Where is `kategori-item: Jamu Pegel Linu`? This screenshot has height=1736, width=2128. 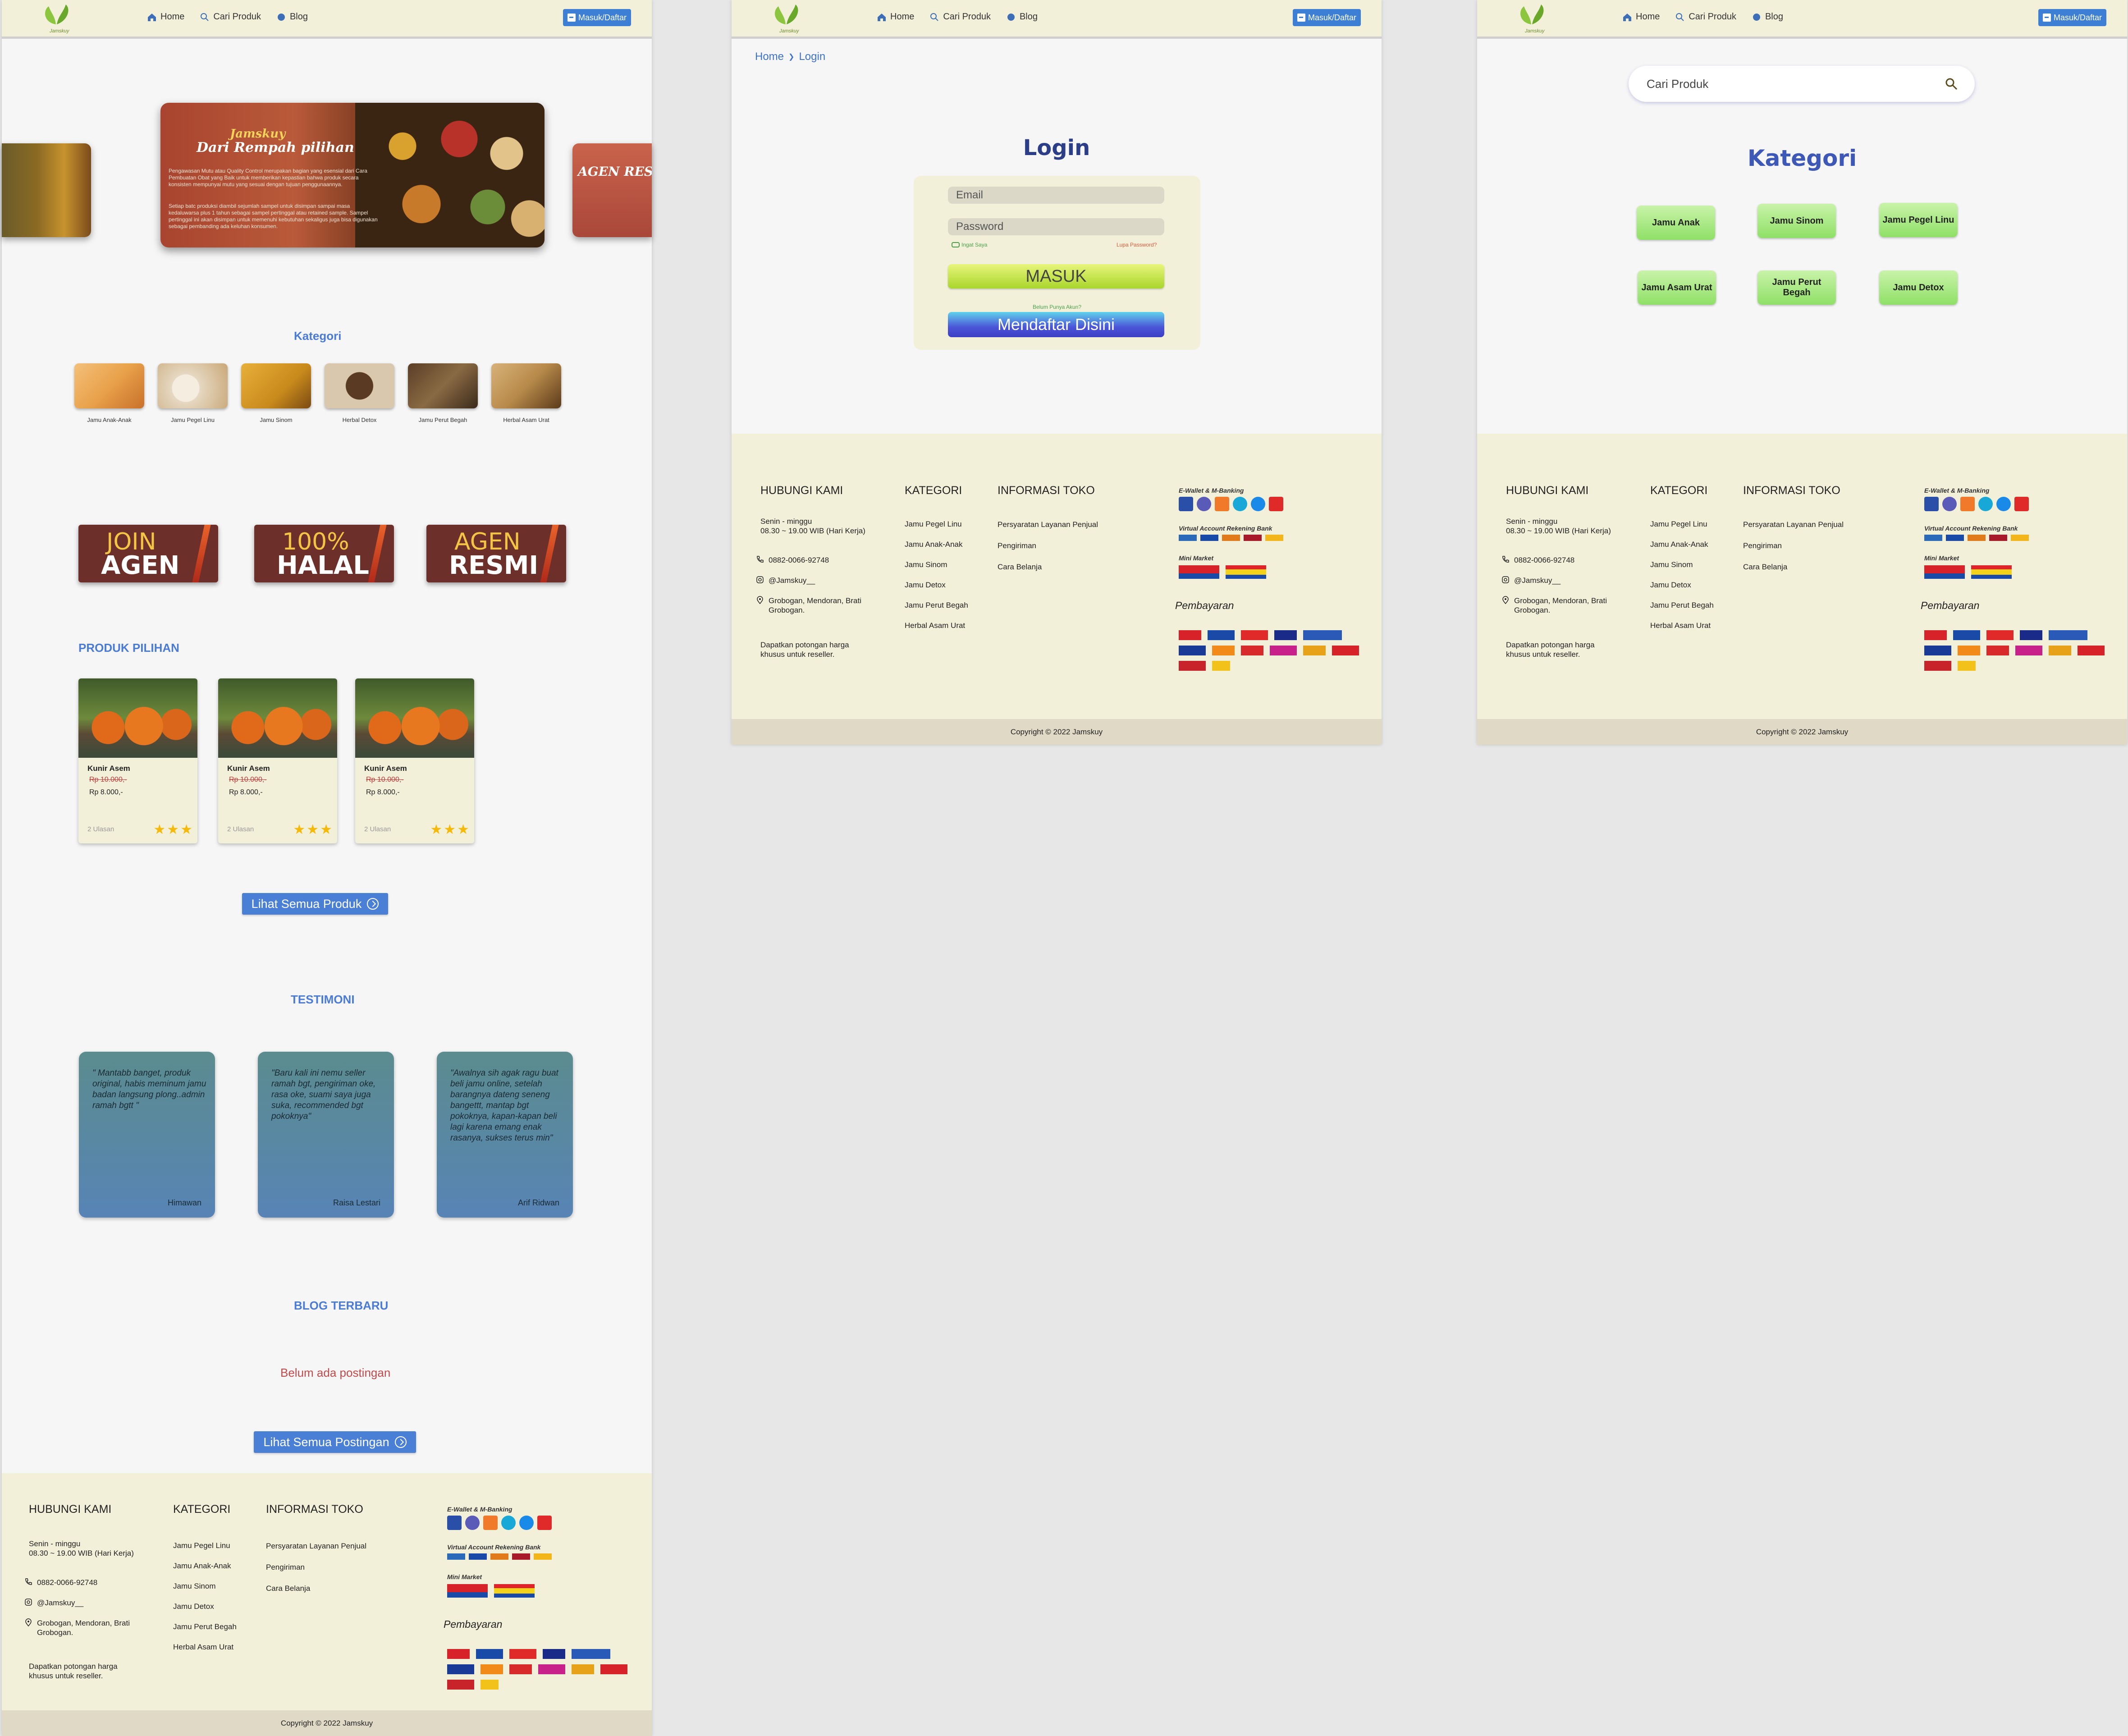 kategori-item: Jamu Pegel Linu is located at coordinates (192, 393).